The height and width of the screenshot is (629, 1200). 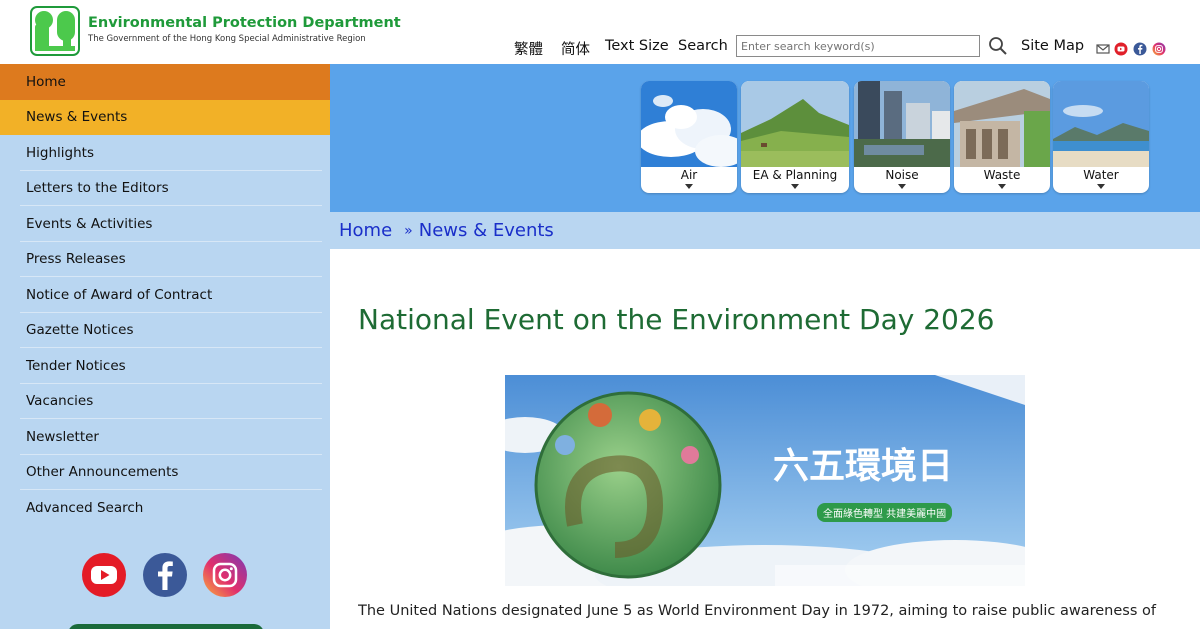 I want to click on breadcrumb-current: News & Events, so click(x=486, y=230).